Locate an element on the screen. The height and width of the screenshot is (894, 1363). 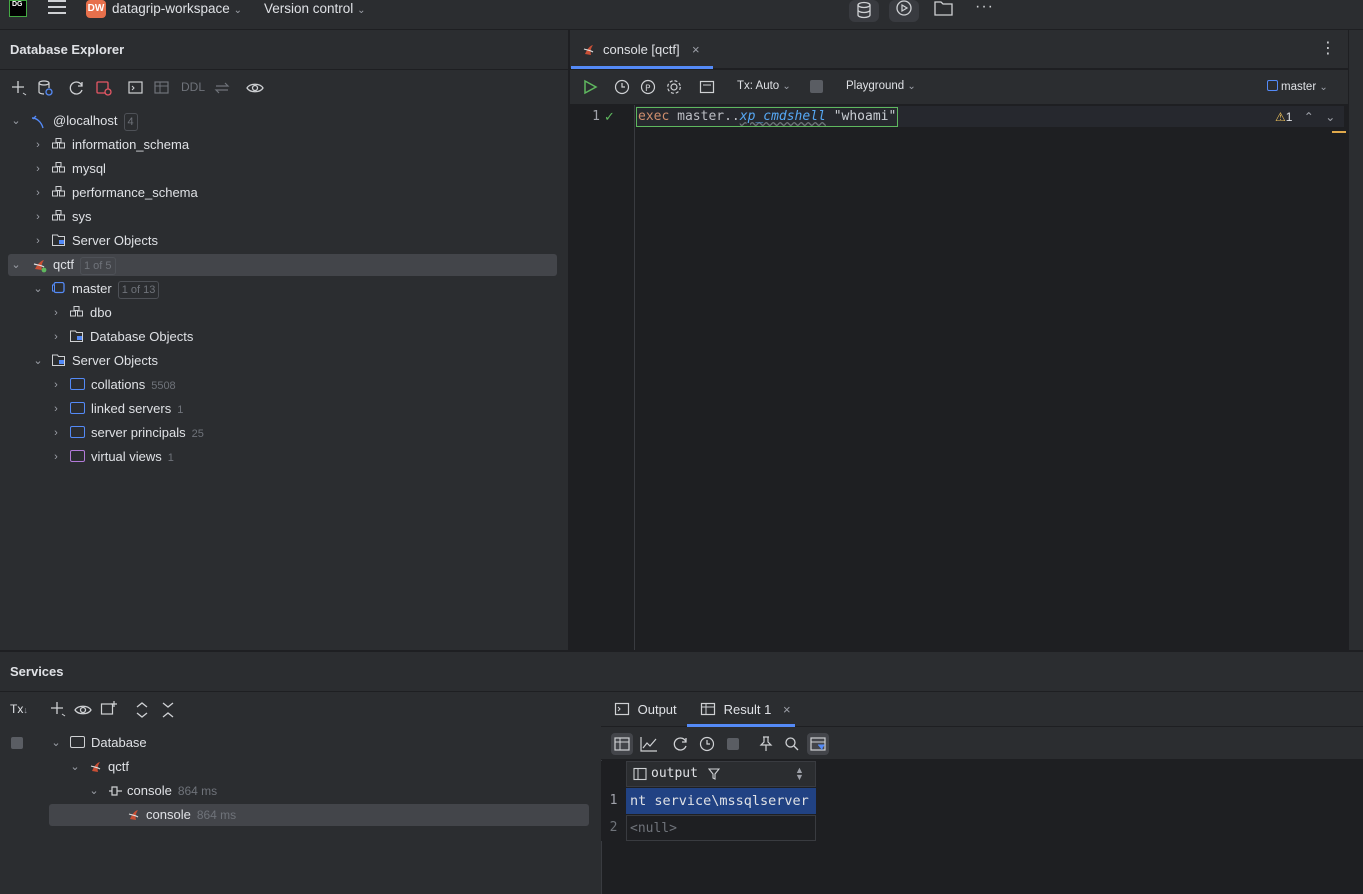
duration: 864 ms is located at coordinates (216, 815).